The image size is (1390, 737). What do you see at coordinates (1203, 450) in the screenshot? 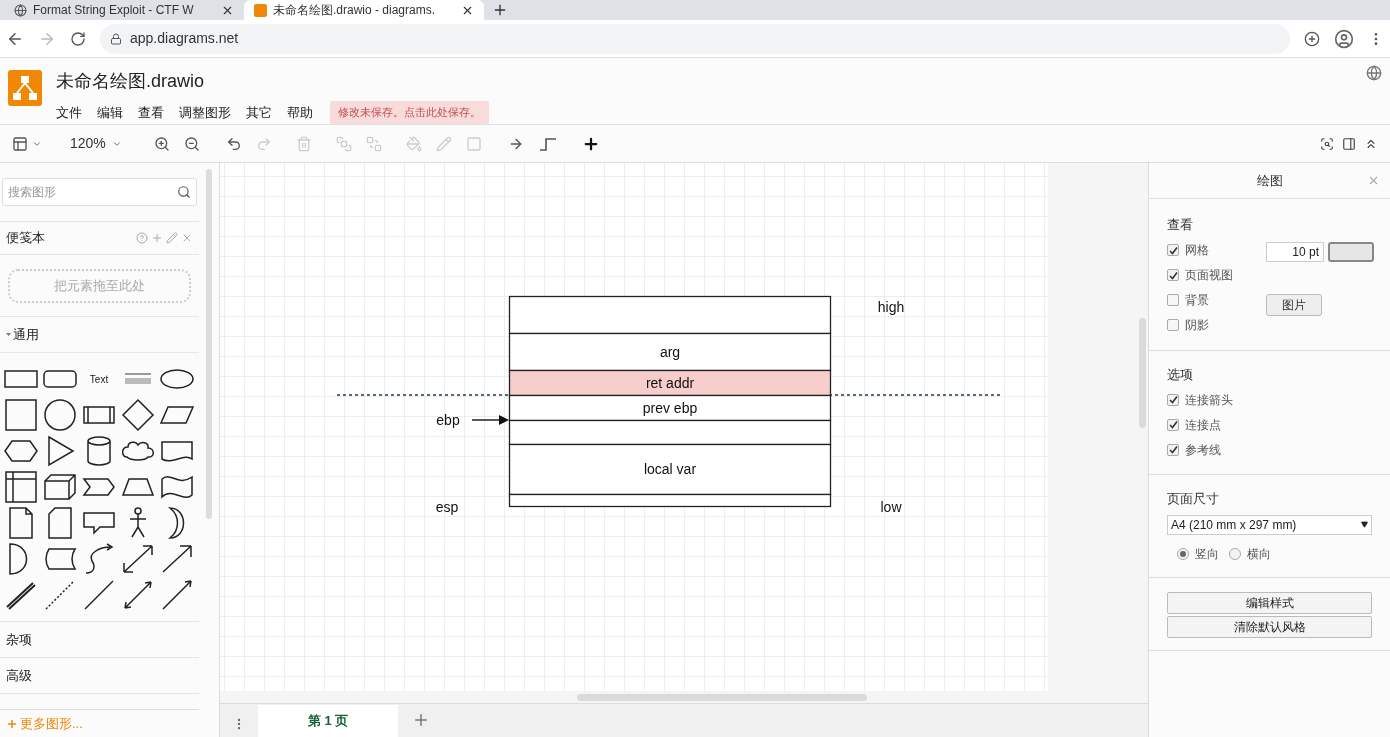
I see `option-label: 参考线` at bounding box center [1203, 450].